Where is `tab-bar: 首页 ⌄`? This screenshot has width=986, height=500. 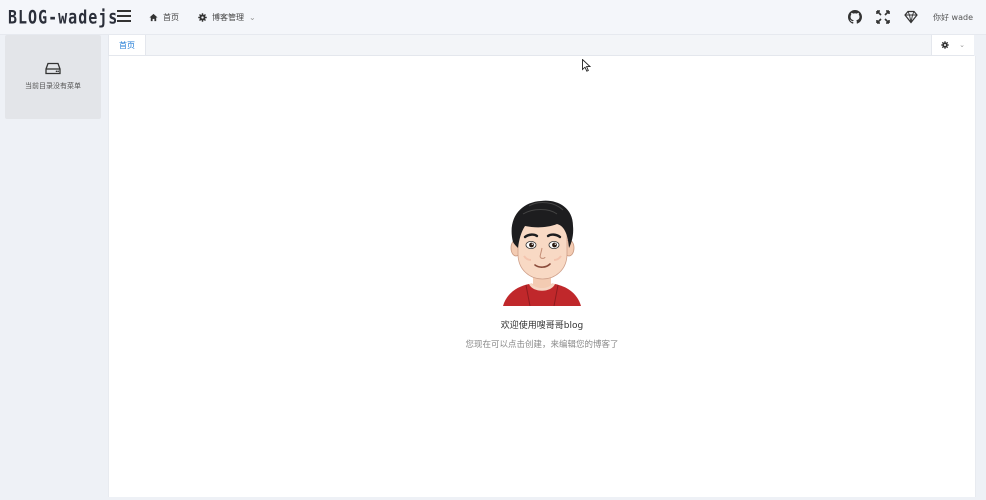 tab-bar: 首页 ⌄ is located at coordinates (541, 45).